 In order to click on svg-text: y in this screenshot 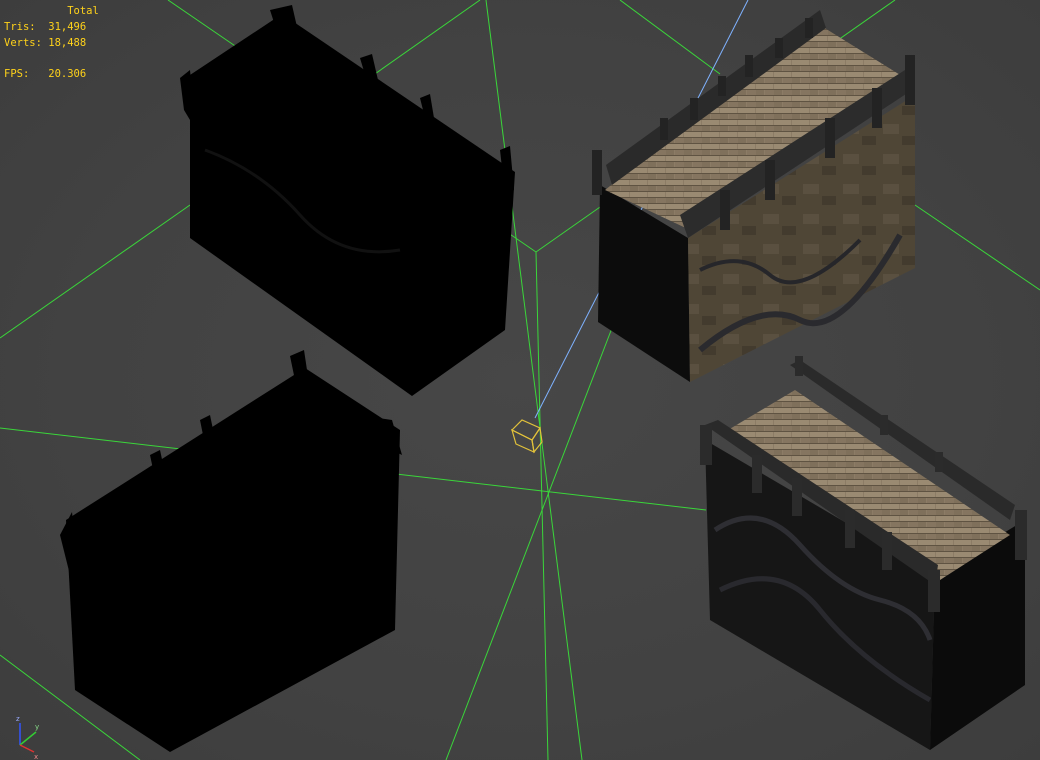, I will do `click(37, 727)`.